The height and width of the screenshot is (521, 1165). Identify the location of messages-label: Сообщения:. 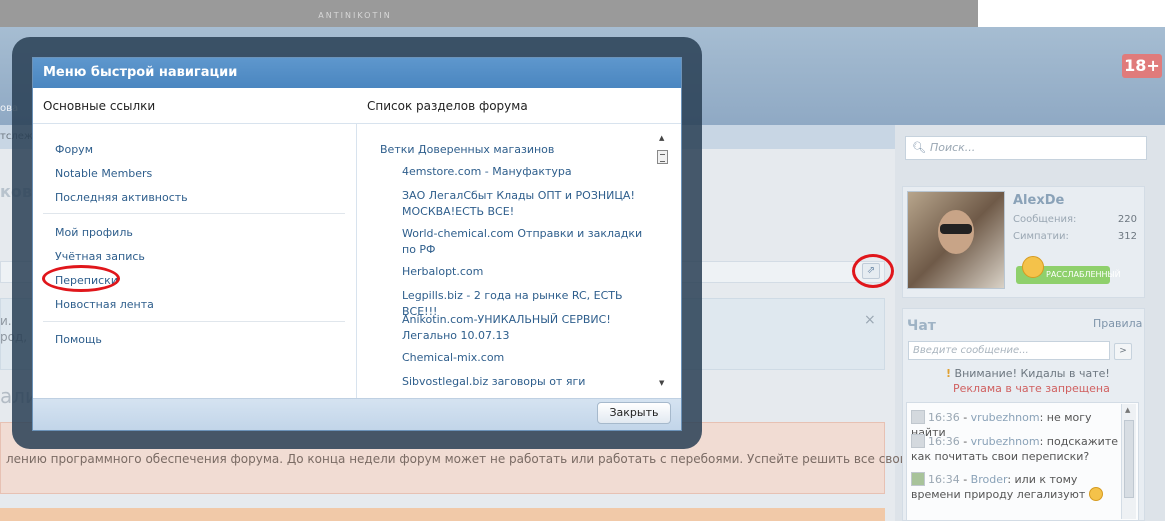
(1045, 219).